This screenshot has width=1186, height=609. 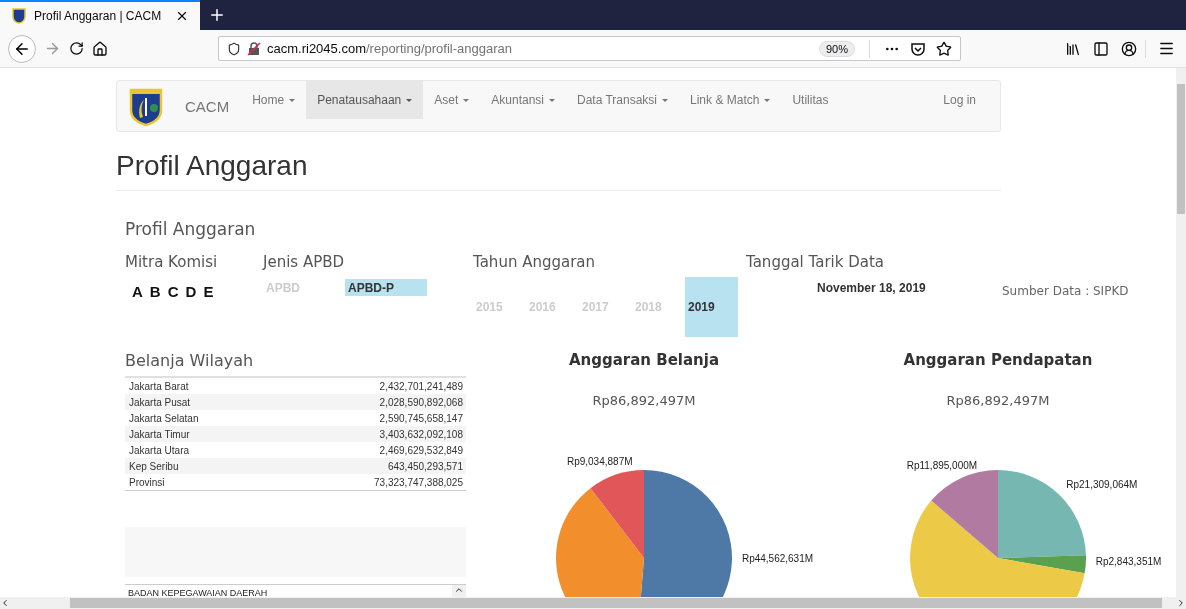 I want to click on slice-label: Rp21,309,064M, so click(x=1102, y=484).